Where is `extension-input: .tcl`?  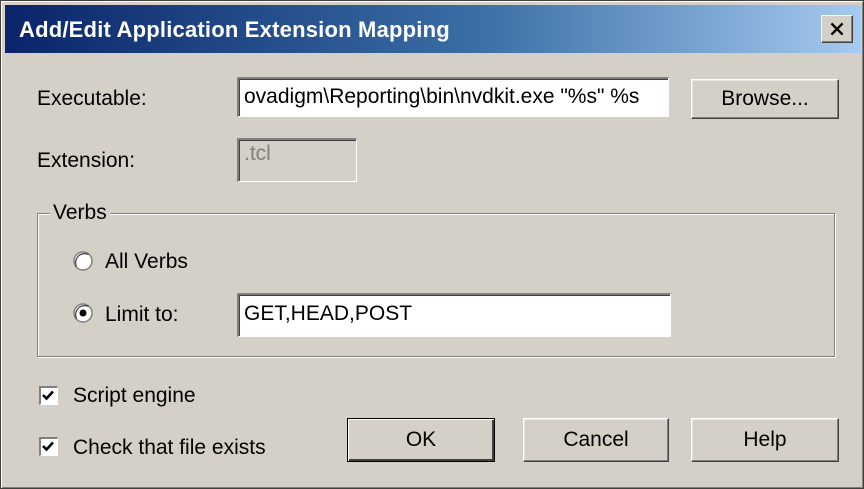 extension-input: .tcl is located at coordinates (297, 160).